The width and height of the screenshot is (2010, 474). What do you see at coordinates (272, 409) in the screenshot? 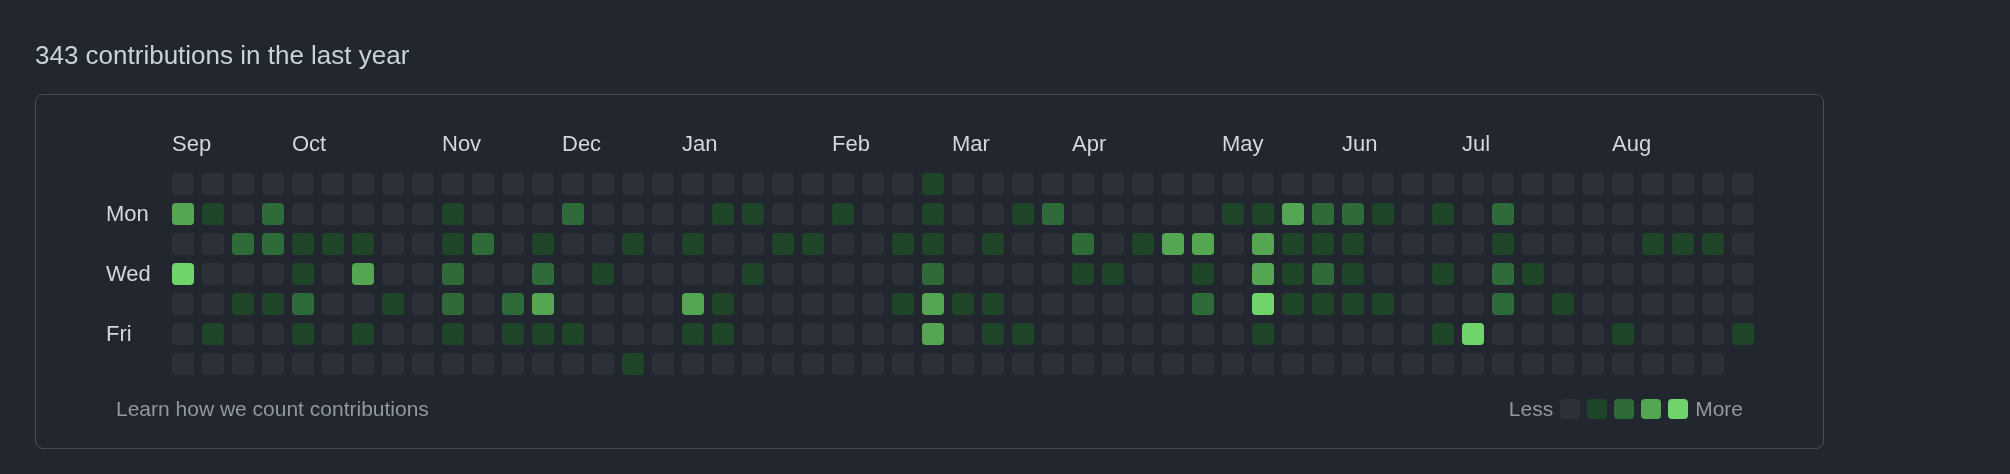
I see `learn-link: Learn how we count contributions` at bounding box center [272, 409].